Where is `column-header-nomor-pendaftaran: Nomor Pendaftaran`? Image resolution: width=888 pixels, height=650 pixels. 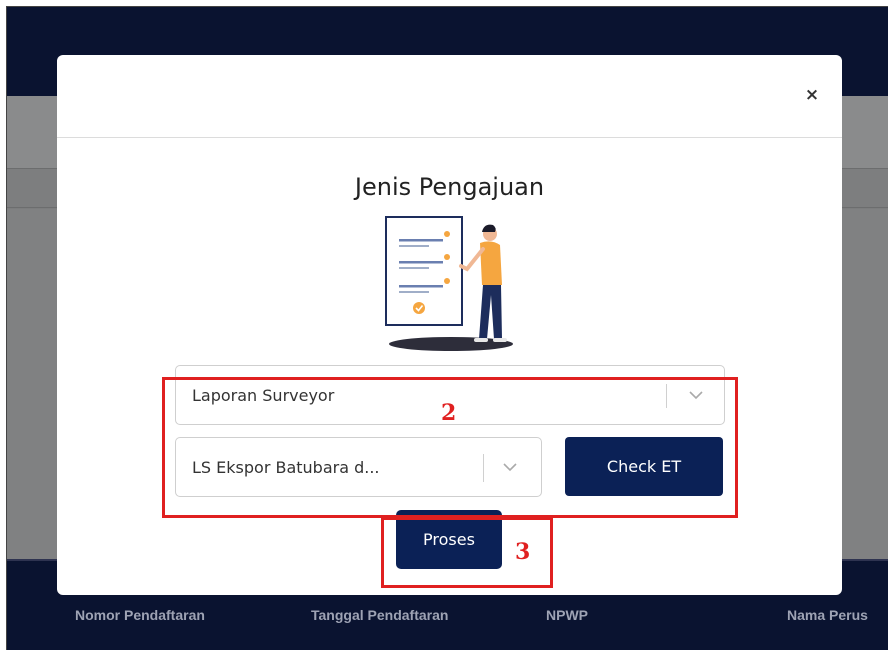 column-header-nomor-pendaftaran: Nomor Pendaftaran is located at coordinates (140, 615).